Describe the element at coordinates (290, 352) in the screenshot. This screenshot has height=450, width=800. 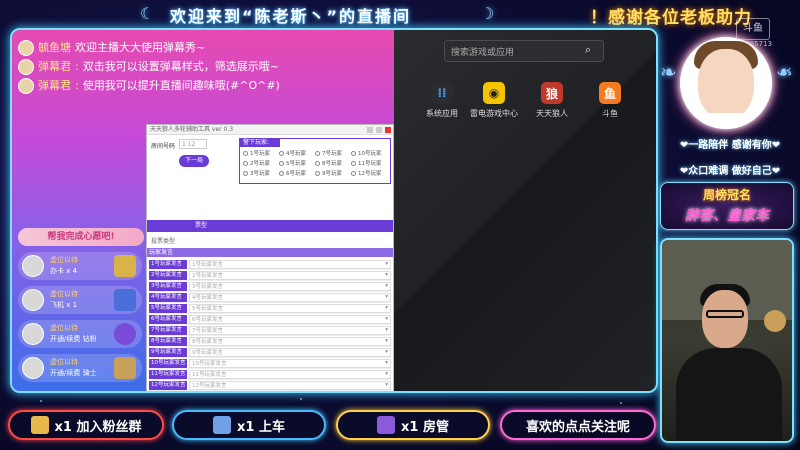
I see `speech-select: 9号玩家发言` at that location.